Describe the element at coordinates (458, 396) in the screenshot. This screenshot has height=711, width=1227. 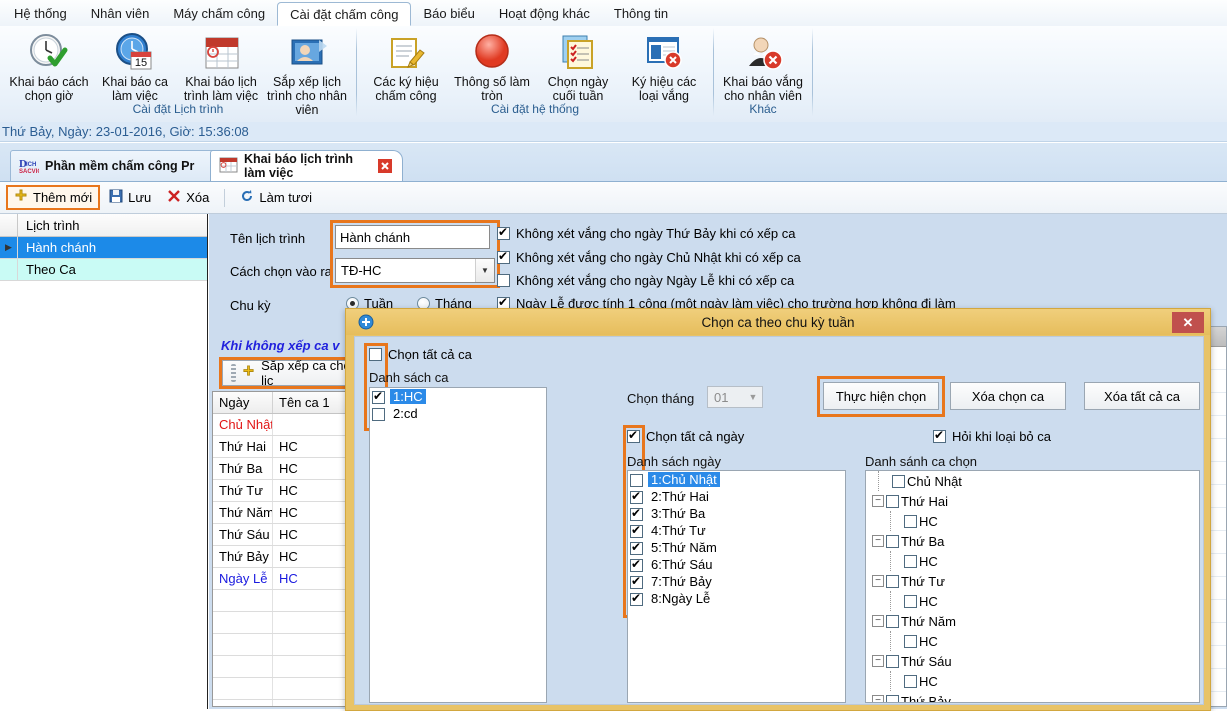
I see `list-item: 1:HC` at that location.